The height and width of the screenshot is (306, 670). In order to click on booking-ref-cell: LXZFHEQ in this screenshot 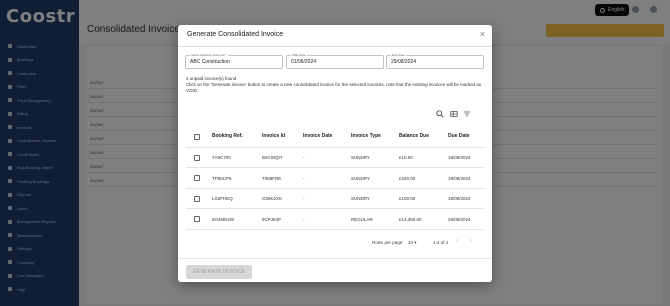, I will do `click(222, 198)`.